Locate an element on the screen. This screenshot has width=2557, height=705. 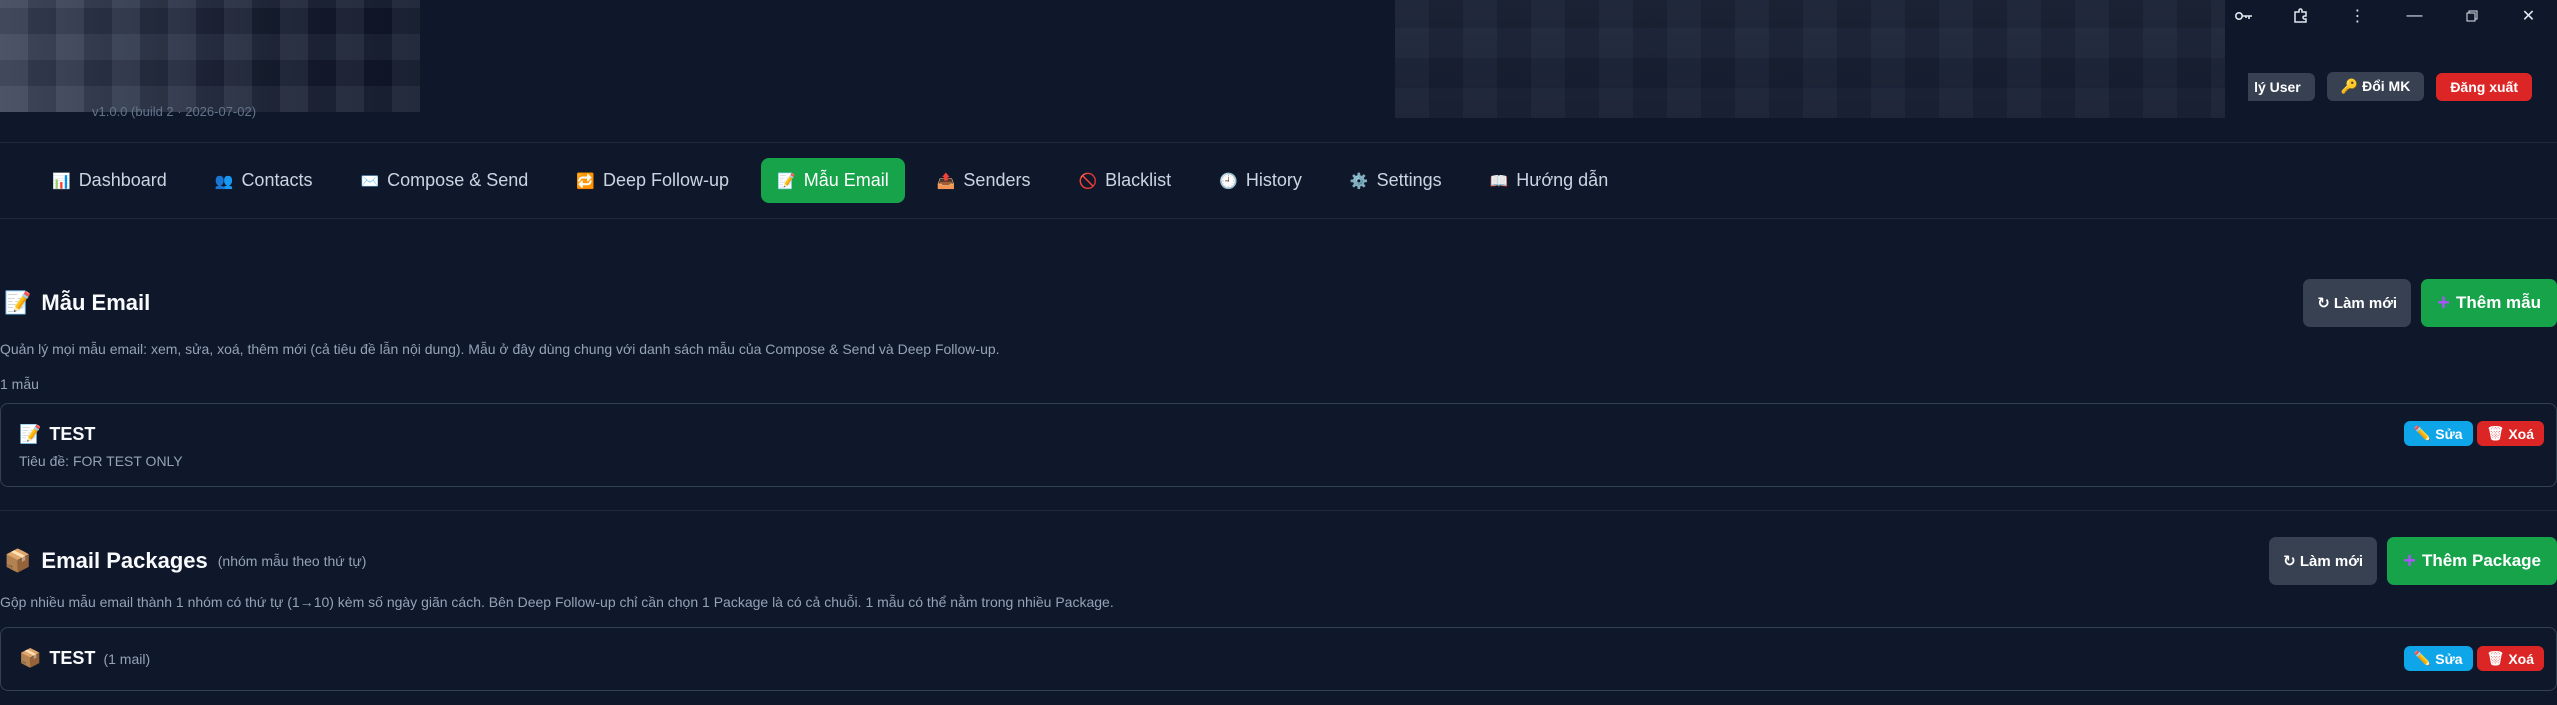
logout-button: Đăng xuất is located at coordinates (2484, 86).